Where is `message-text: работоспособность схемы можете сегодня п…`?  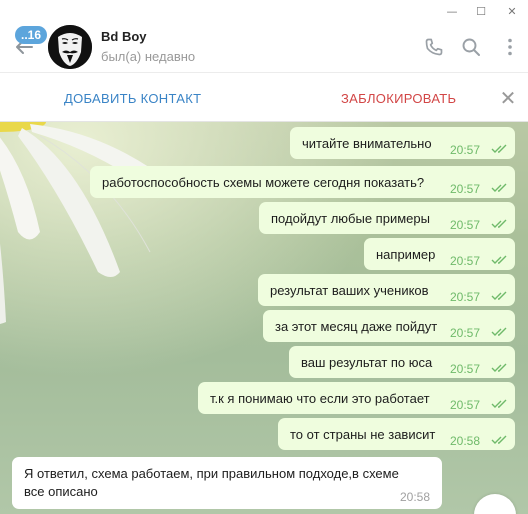
message-text: работоспособность схемы можете сегодня п… is located at coordinates (263, 182).